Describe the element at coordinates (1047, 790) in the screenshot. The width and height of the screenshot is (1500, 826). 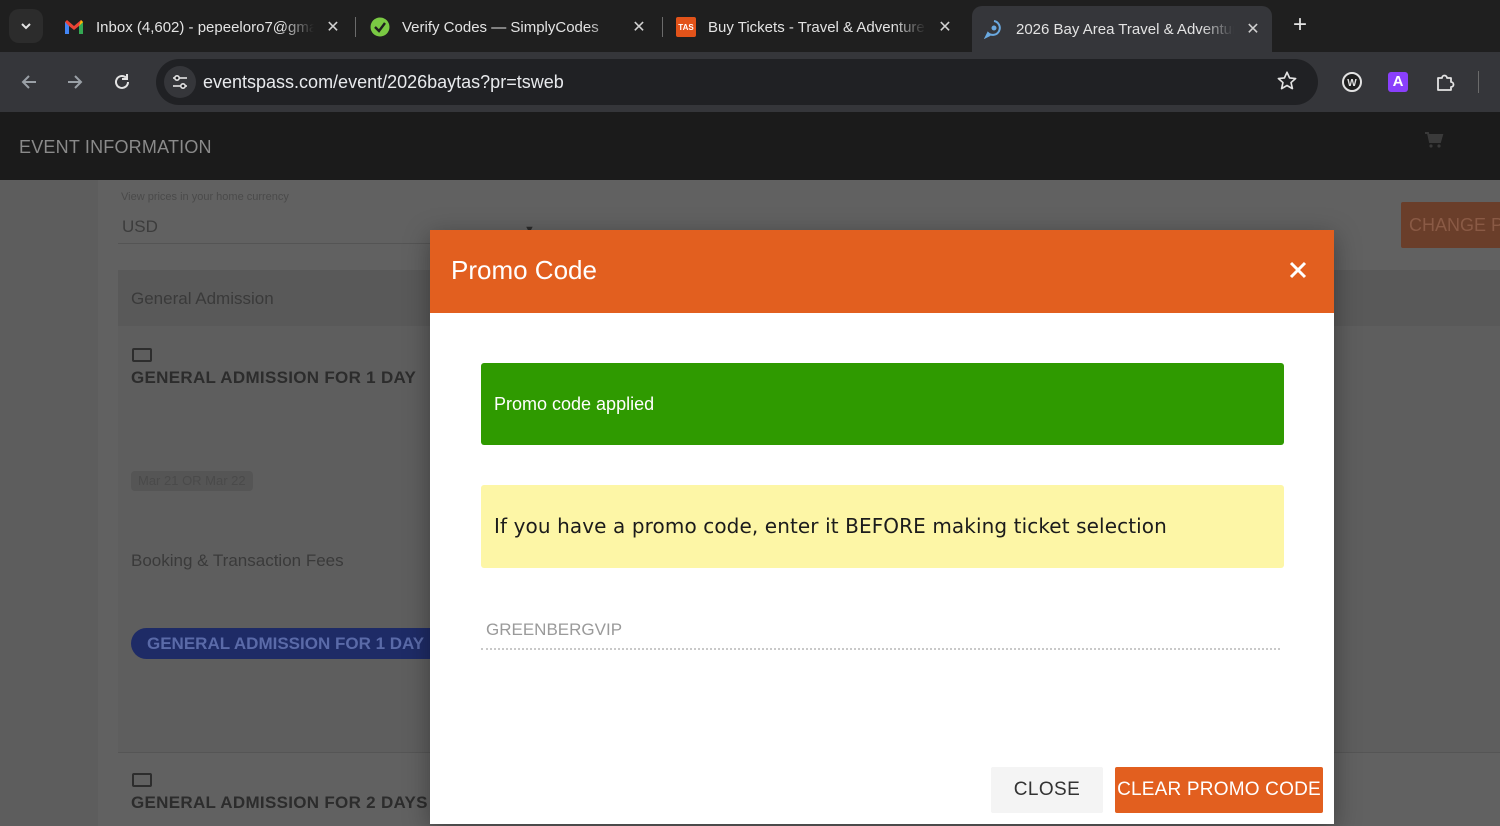
I see `close-button: CLOSE` at that location.